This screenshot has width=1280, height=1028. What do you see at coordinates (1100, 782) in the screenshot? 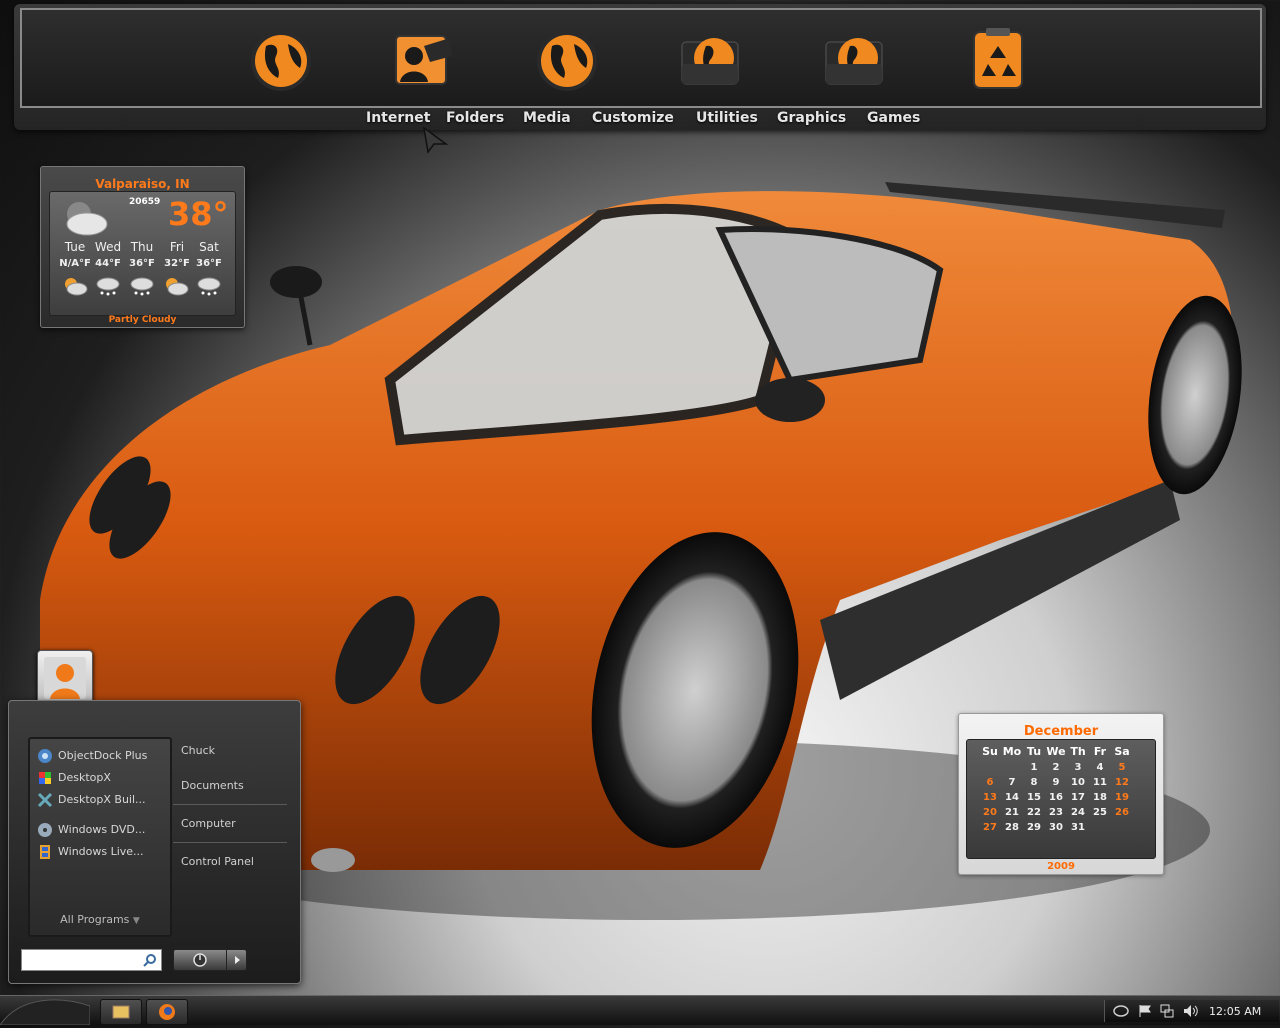
I see `calendar-day: 11` at bounding box center [1100, 782].